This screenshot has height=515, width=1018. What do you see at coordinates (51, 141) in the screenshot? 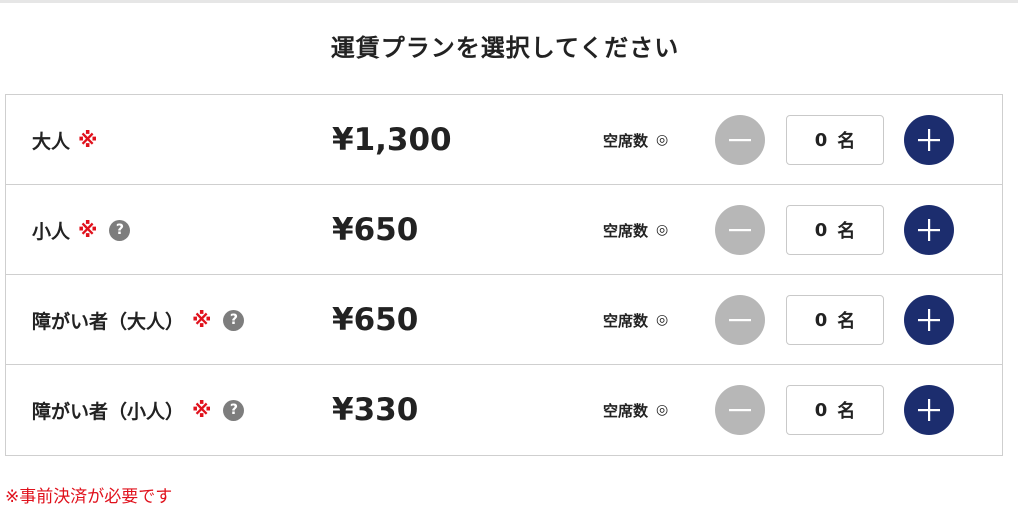
I see `fare-name-label: 大人` at bounding box center [51, 141].